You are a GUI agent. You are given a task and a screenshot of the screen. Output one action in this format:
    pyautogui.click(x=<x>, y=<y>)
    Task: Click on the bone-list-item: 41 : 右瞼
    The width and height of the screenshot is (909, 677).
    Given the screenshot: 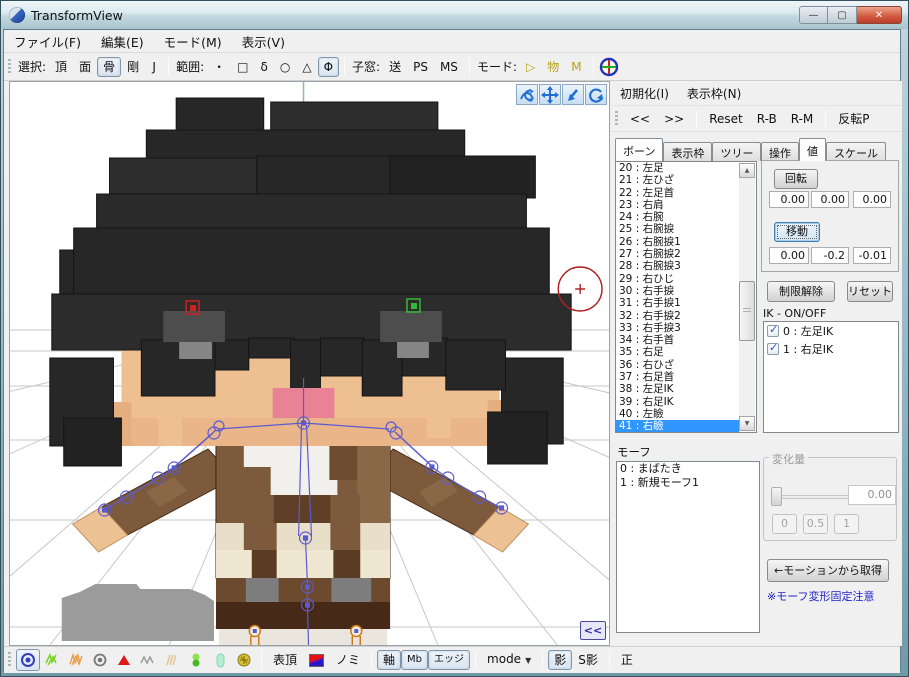 What is the action you would take?
    pyautogui.click(x=677, y=426)
    